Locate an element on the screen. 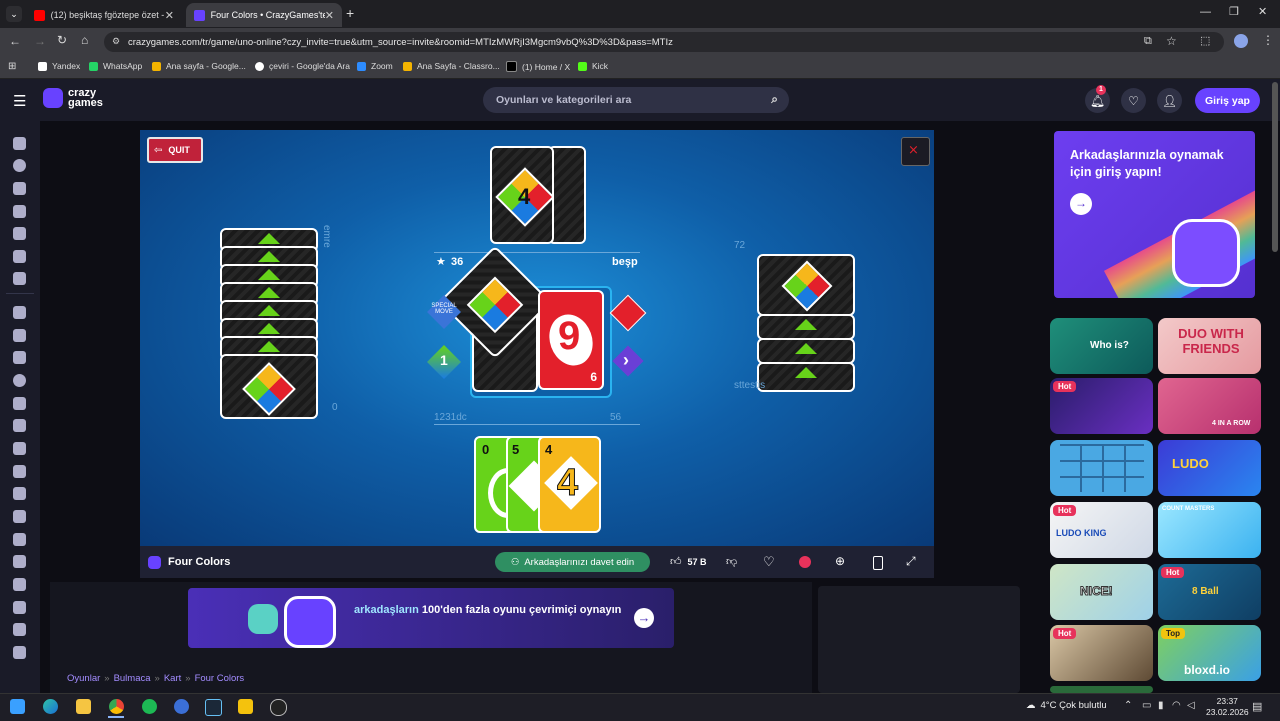 The width and height of the screenshot is (1280, 721). sidebar-item-horror-icon is located at coordinates (19, 607).